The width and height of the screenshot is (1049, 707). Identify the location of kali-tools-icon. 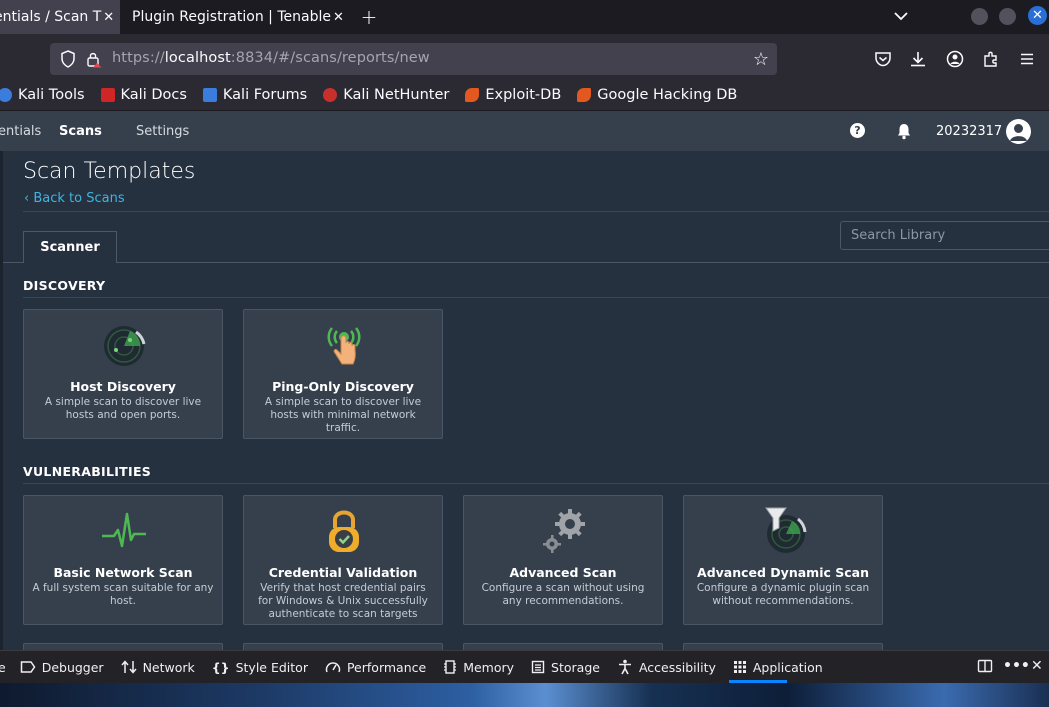
(6, 95).